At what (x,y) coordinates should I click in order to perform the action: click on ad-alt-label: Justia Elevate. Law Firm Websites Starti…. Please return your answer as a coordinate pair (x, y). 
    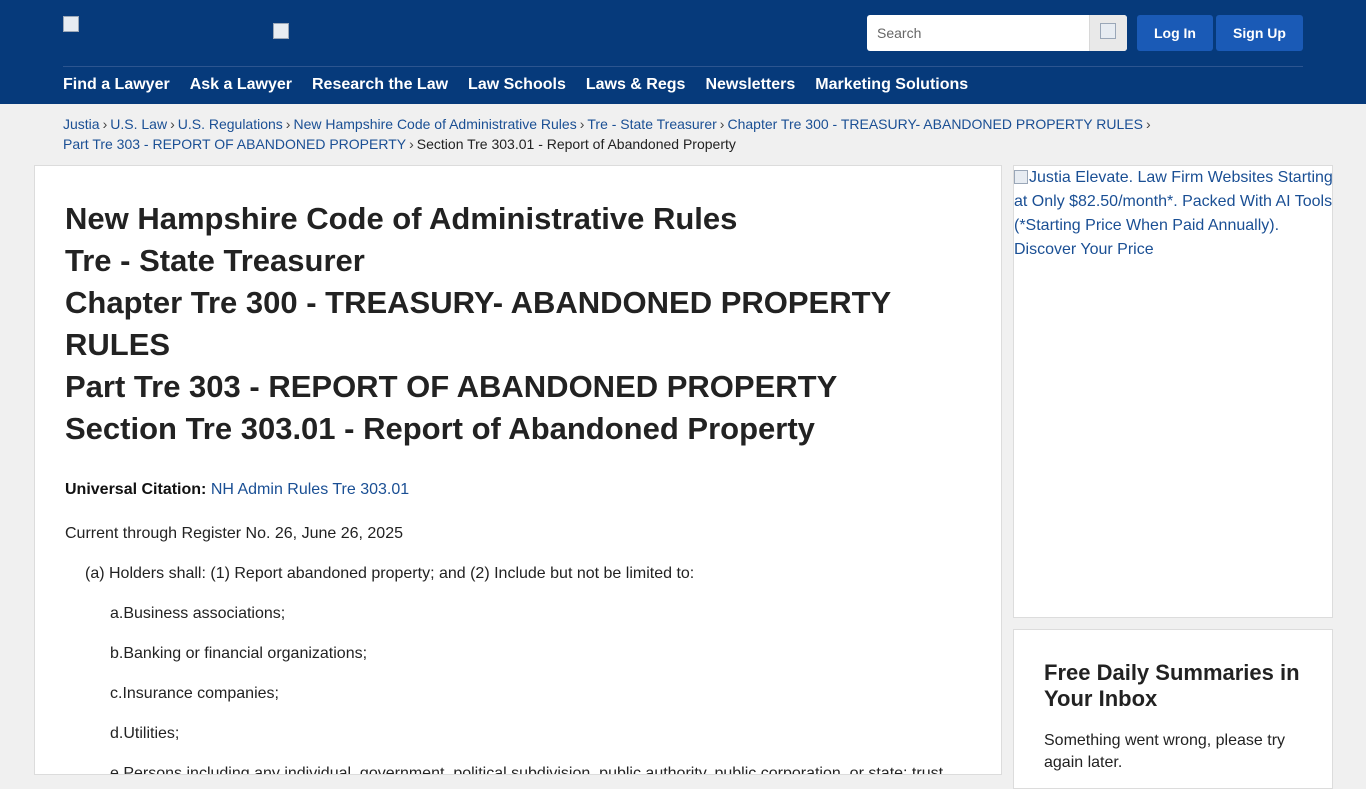
    Looking at the image, I should click on (1173, 213).